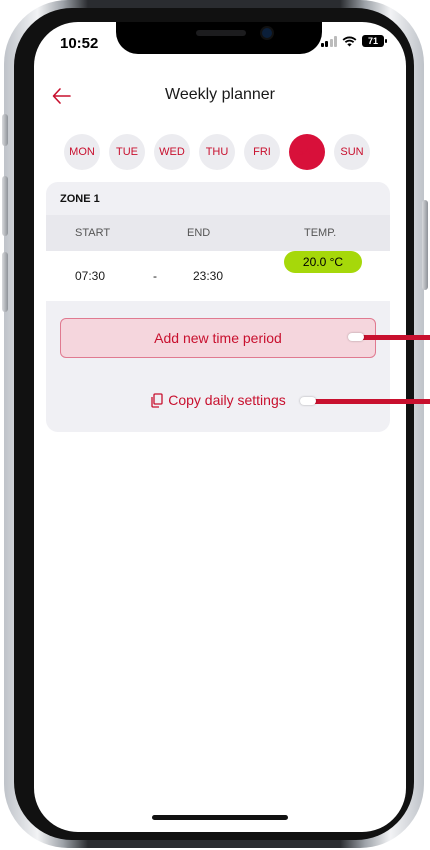 This screenshot has width=430, height=850. Describe the element at coordinates (374, 41) in the screenshot. I see `battery-icon: 71` at that location.